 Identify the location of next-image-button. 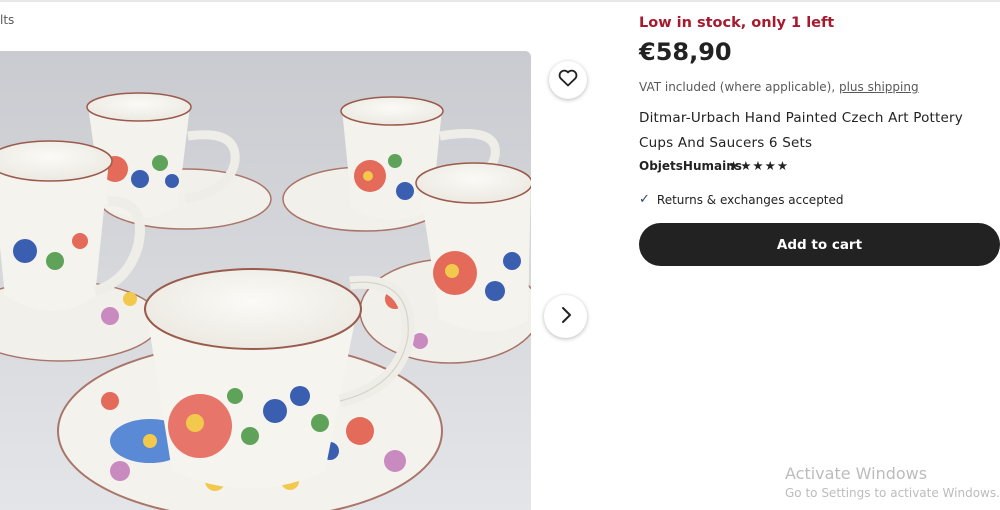
(565, 316).